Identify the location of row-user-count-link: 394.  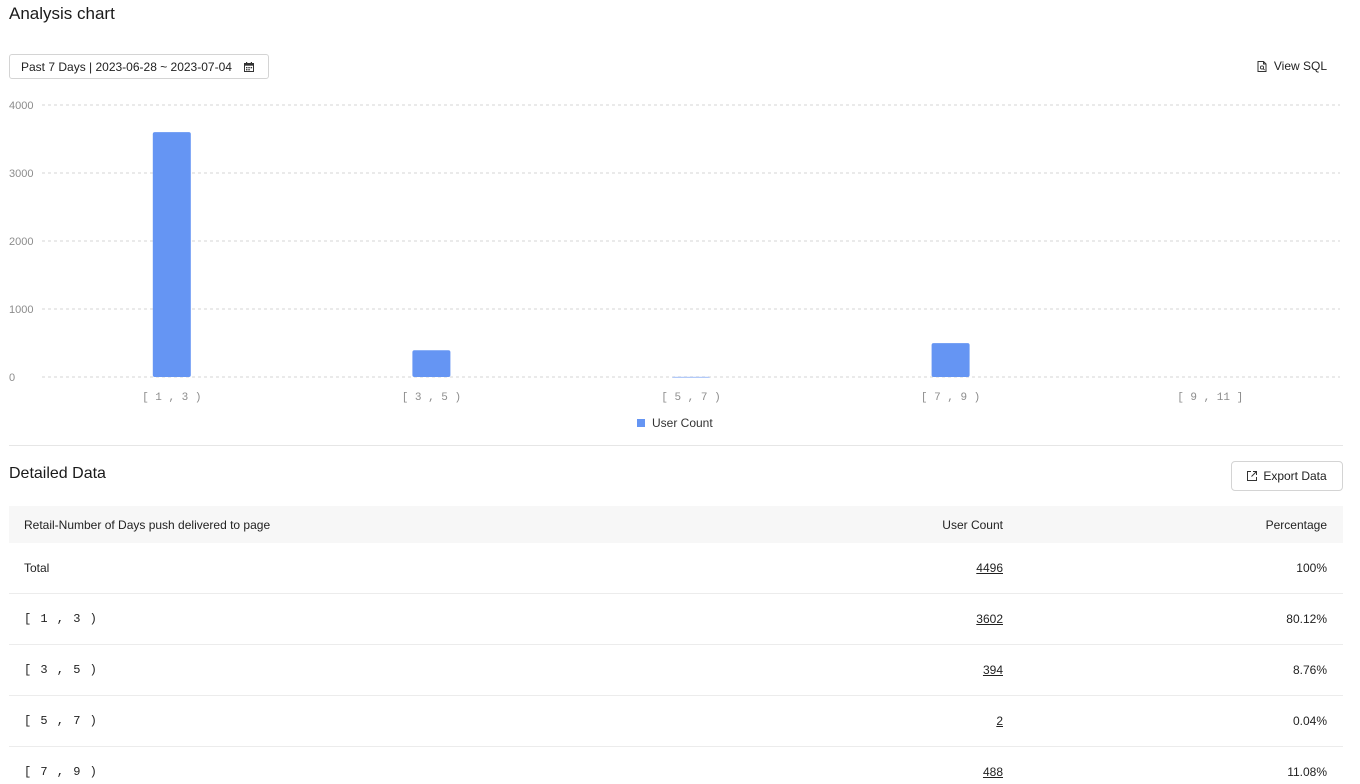
(993, 670).